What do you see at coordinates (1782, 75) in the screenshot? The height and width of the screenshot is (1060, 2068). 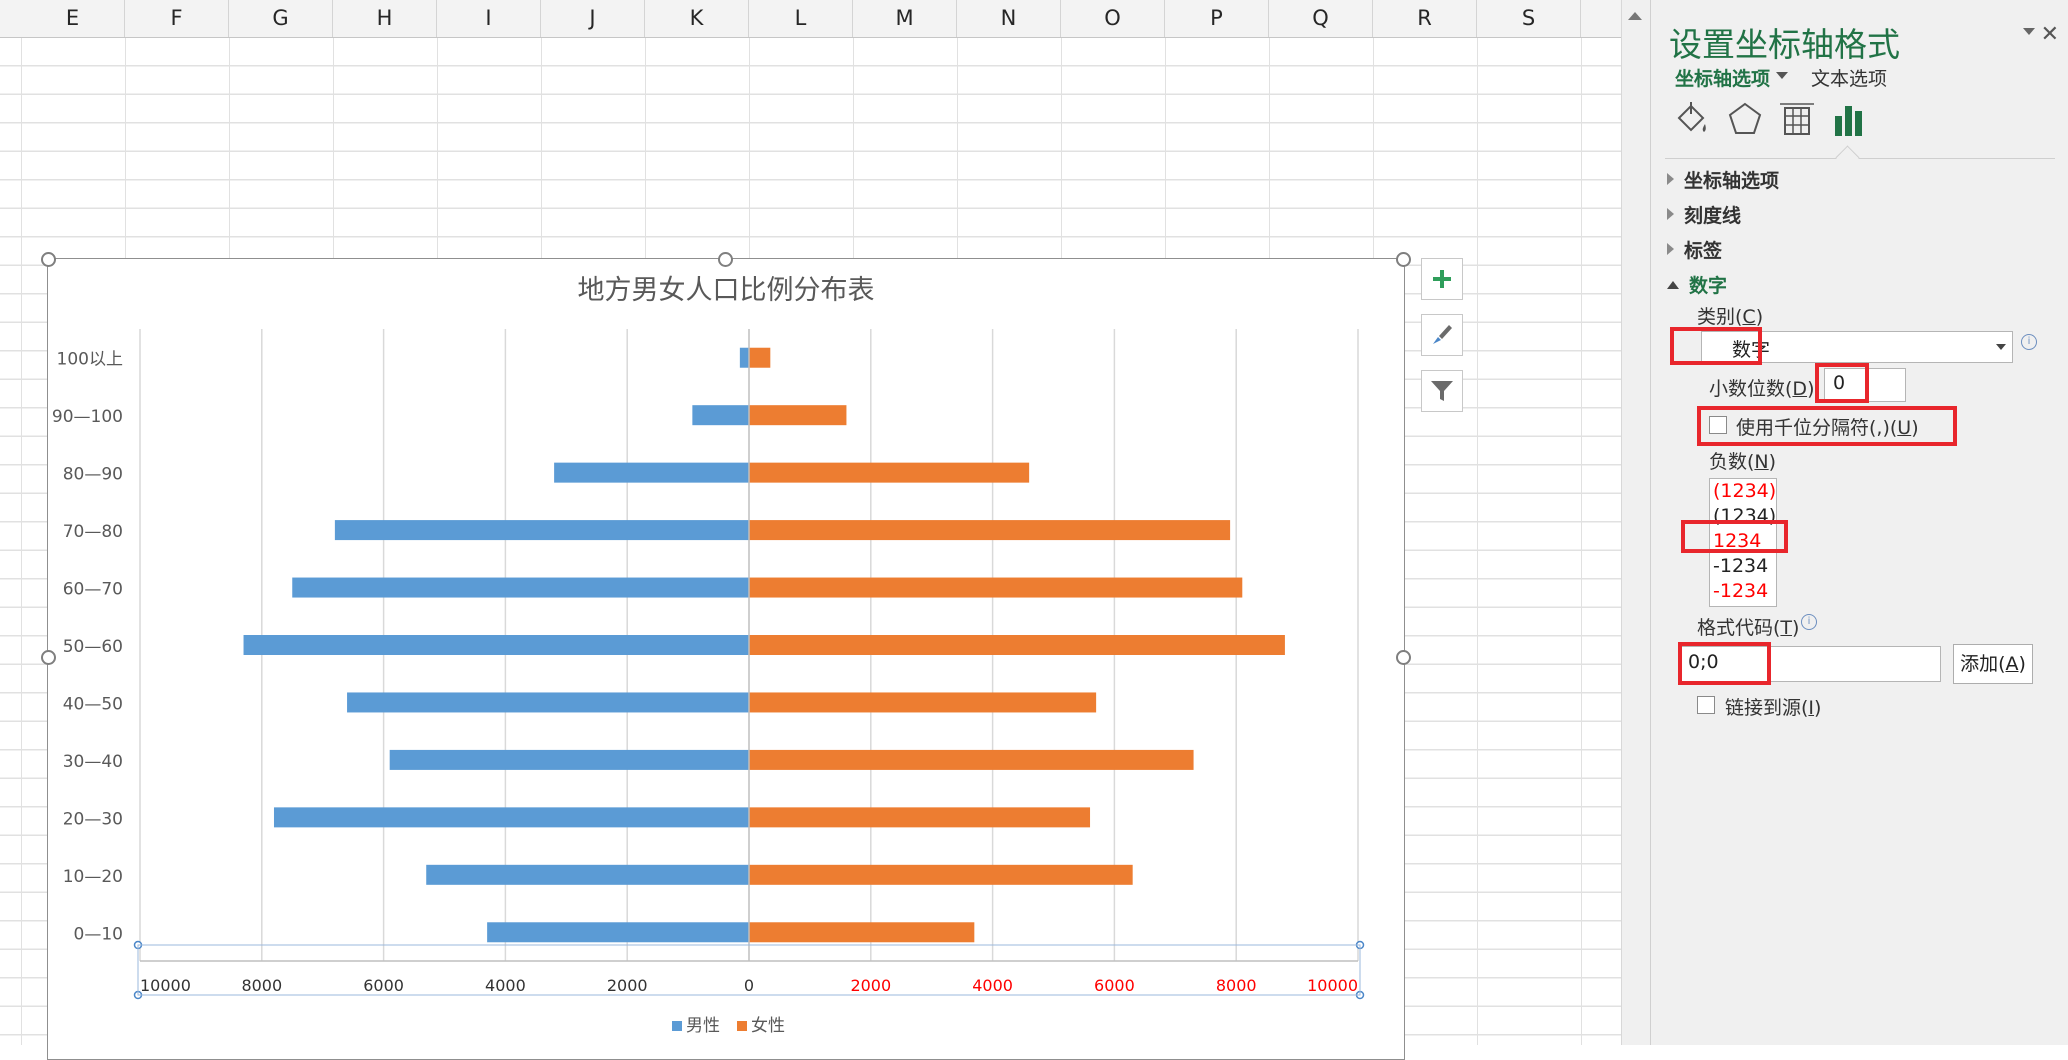 I see `chevron-down-icon` at bounding box center [1782, 75].